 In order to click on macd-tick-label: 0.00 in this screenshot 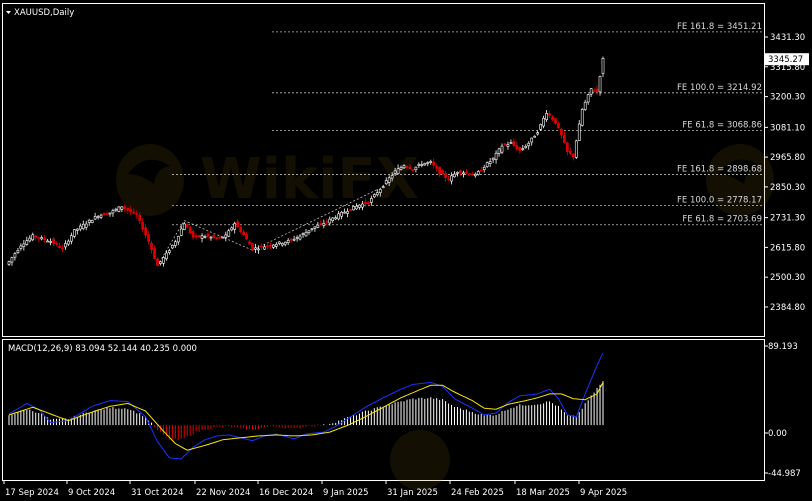, I will do `click(777, 434)`.